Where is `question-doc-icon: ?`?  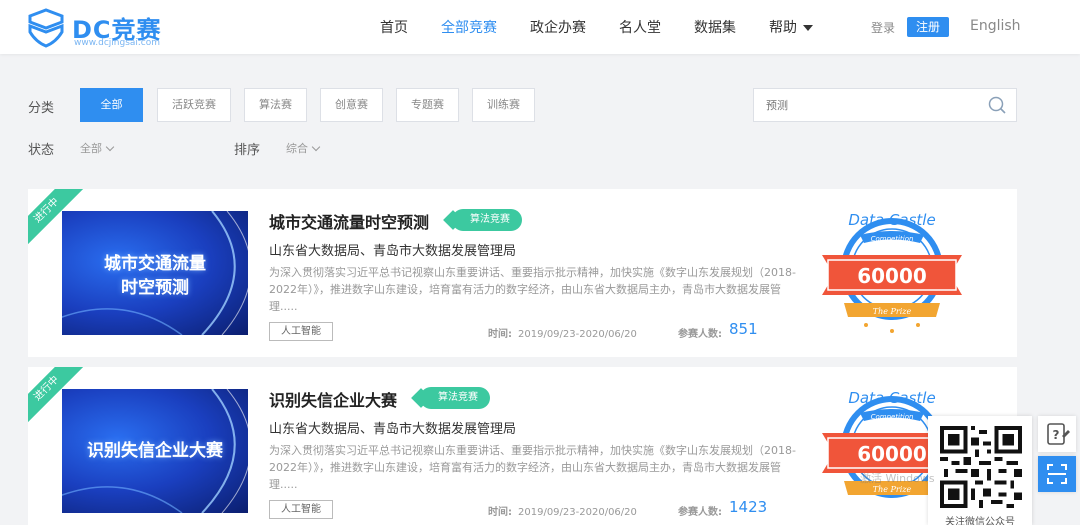 question-doc-icon: ? is located at coordinates (1058, 434).